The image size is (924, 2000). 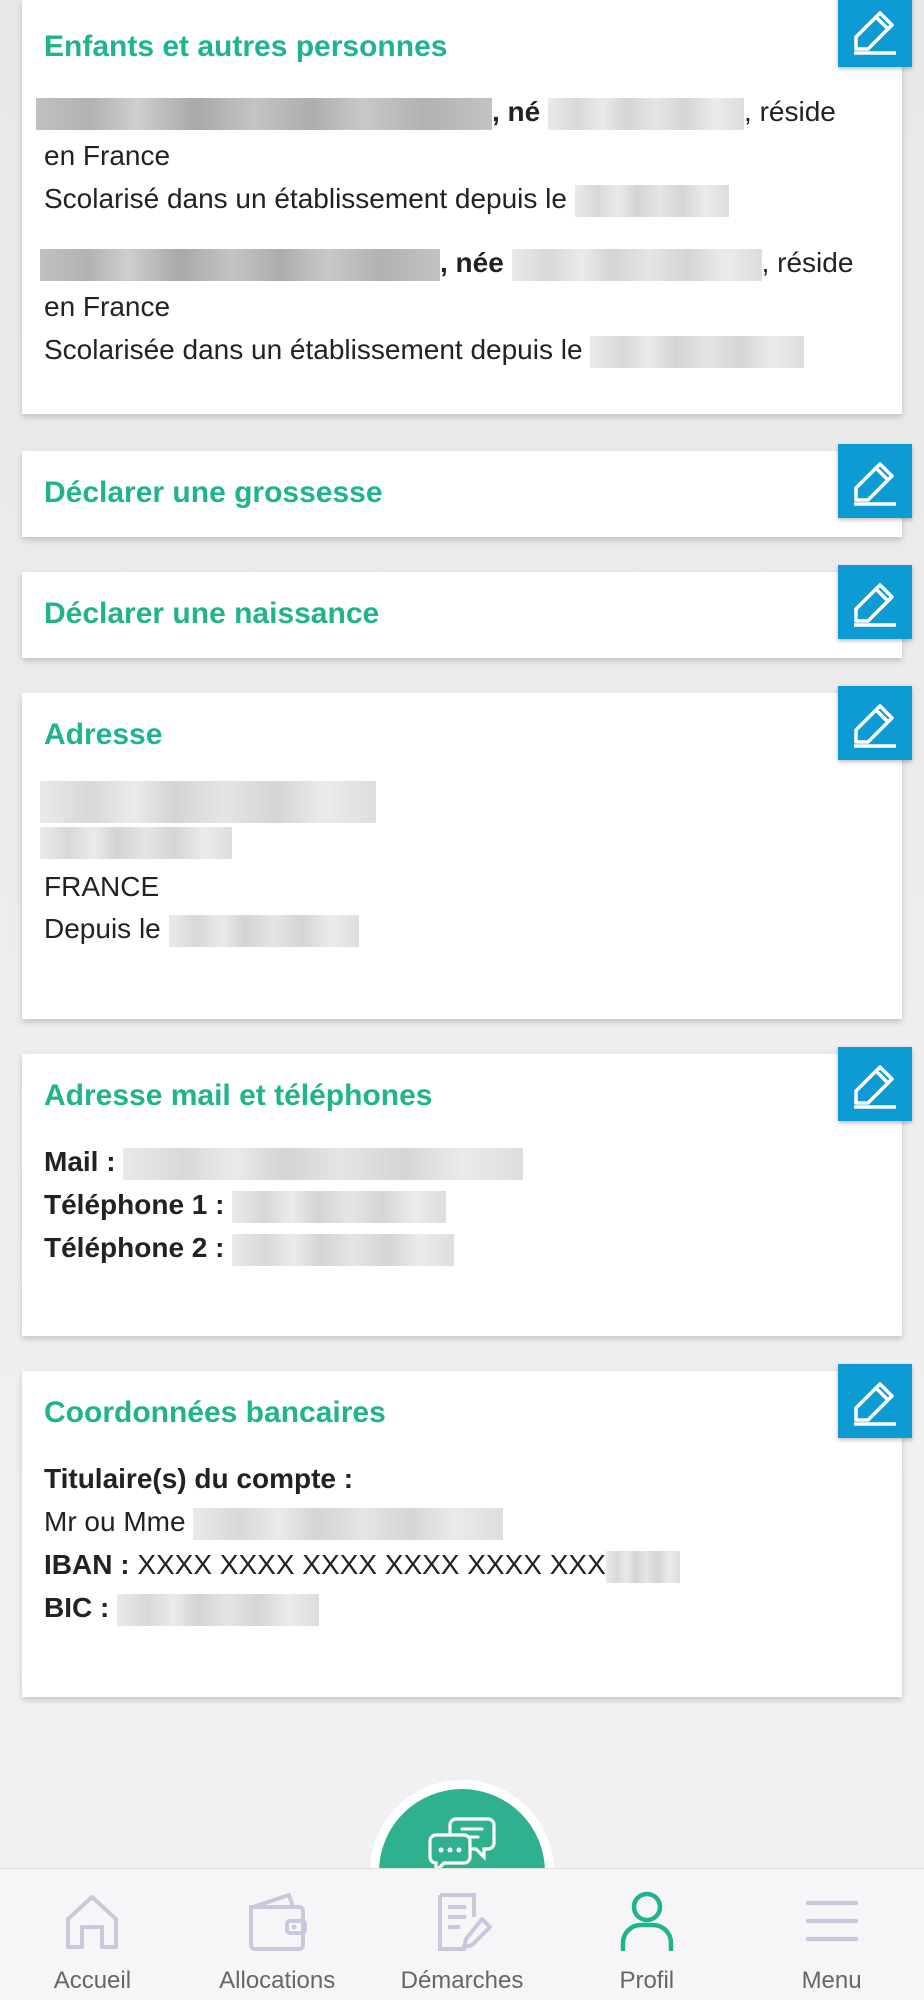 What do you see at coordinates (831, 1921) in the screenshot?
I see `hamburger-icon` at bounding box center [831, 1921].